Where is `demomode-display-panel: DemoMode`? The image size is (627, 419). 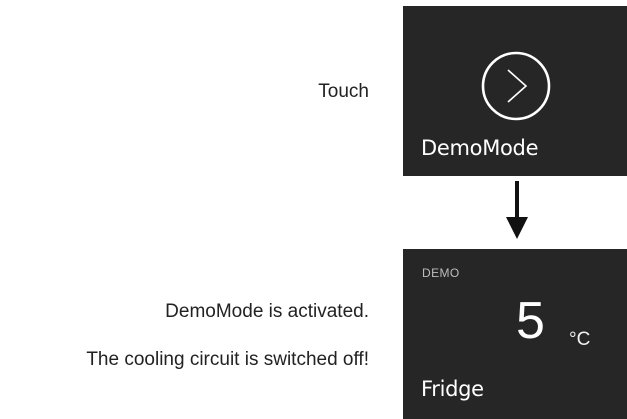 demomode-display-panel: DemoMode is located at coordinates (515, 91).